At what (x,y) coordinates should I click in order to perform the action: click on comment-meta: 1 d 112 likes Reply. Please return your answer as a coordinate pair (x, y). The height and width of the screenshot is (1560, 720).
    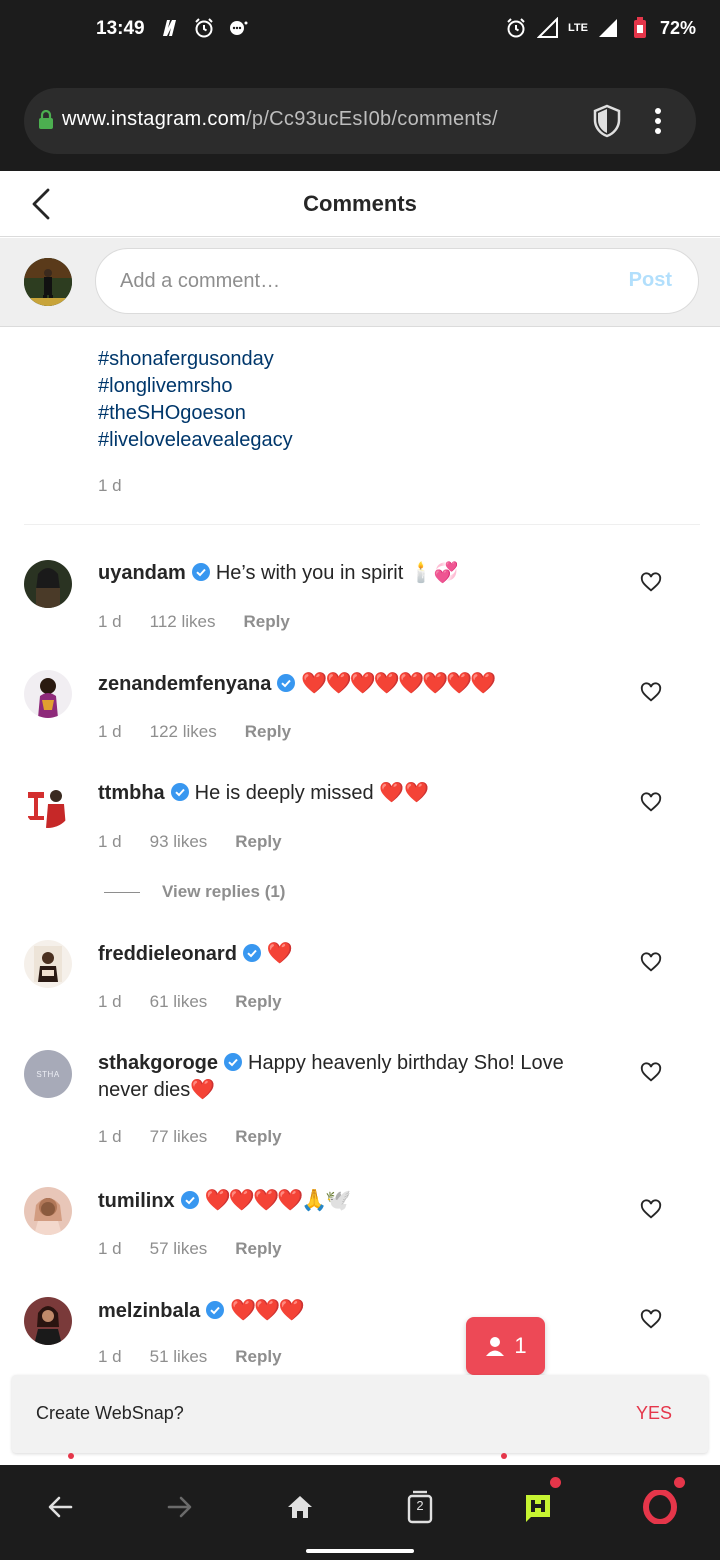
    Looking at the image, I should click on (208, 622).